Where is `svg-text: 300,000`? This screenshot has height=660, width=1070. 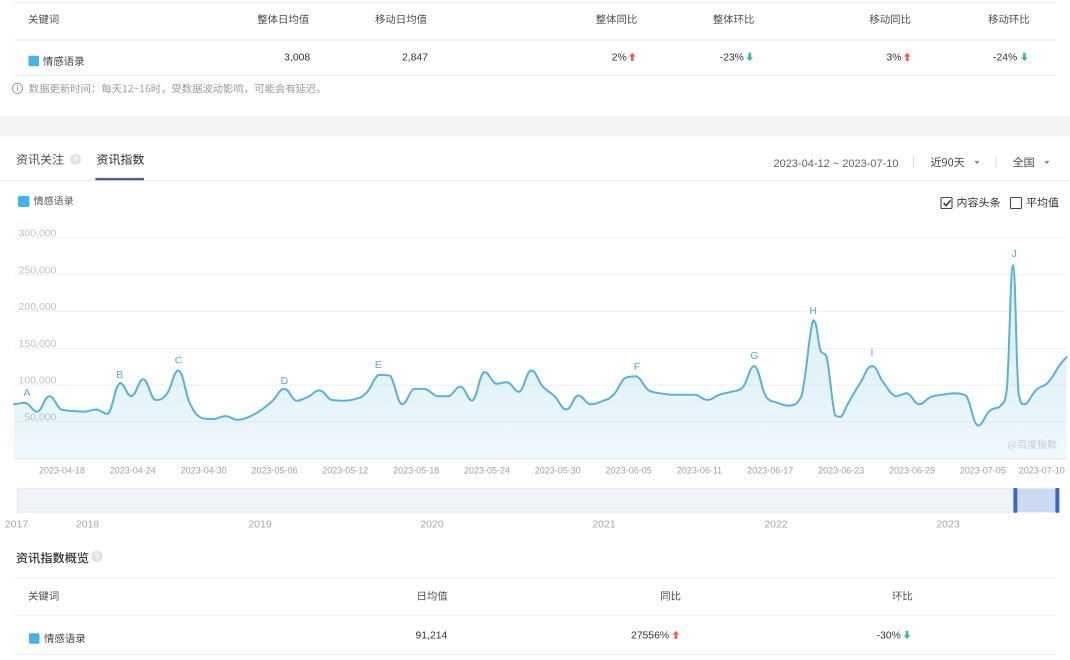
svg-text: 300,000 is located at coordinates (38, 234).